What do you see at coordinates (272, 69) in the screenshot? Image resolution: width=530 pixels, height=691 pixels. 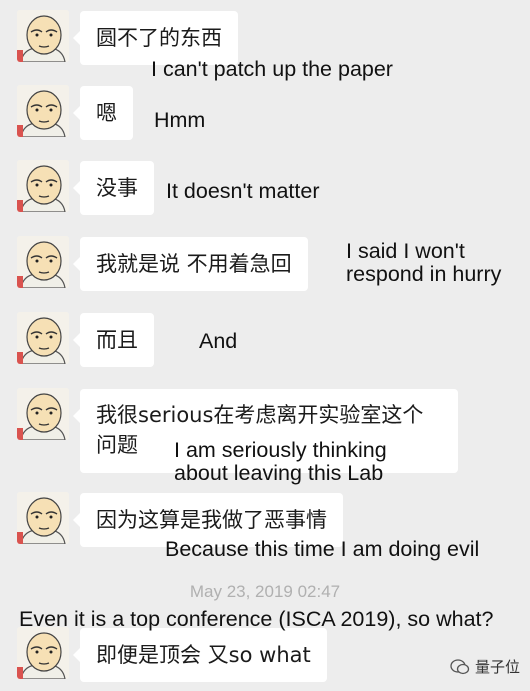 I see `translation-text: I can't patch up the paper` at bounding box center [272, 69].